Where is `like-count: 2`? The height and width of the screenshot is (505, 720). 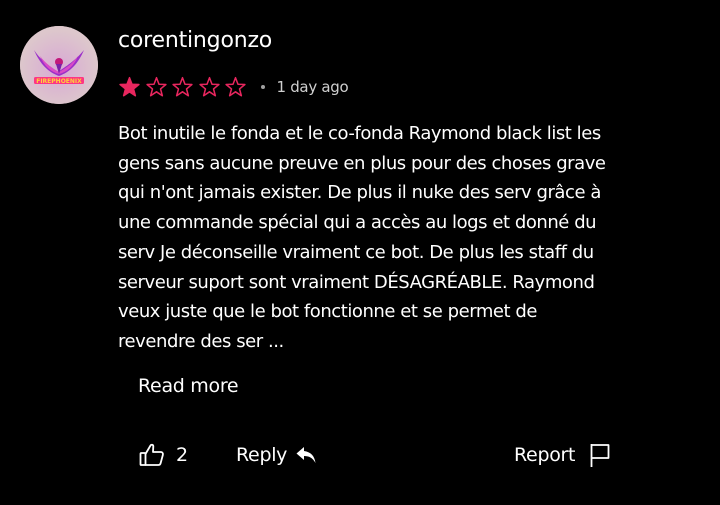 like-count: 2 is located at coordinates (182, 455).